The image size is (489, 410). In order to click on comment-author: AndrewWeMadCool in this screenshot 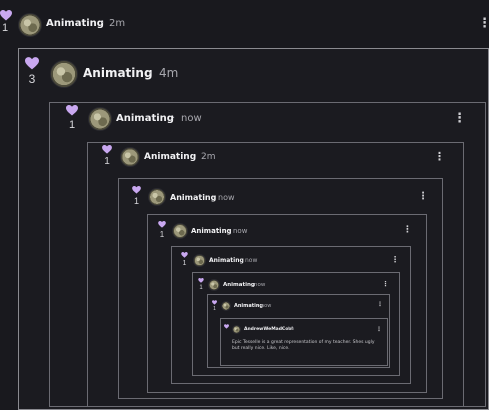, I will do `click(268, 329)`.